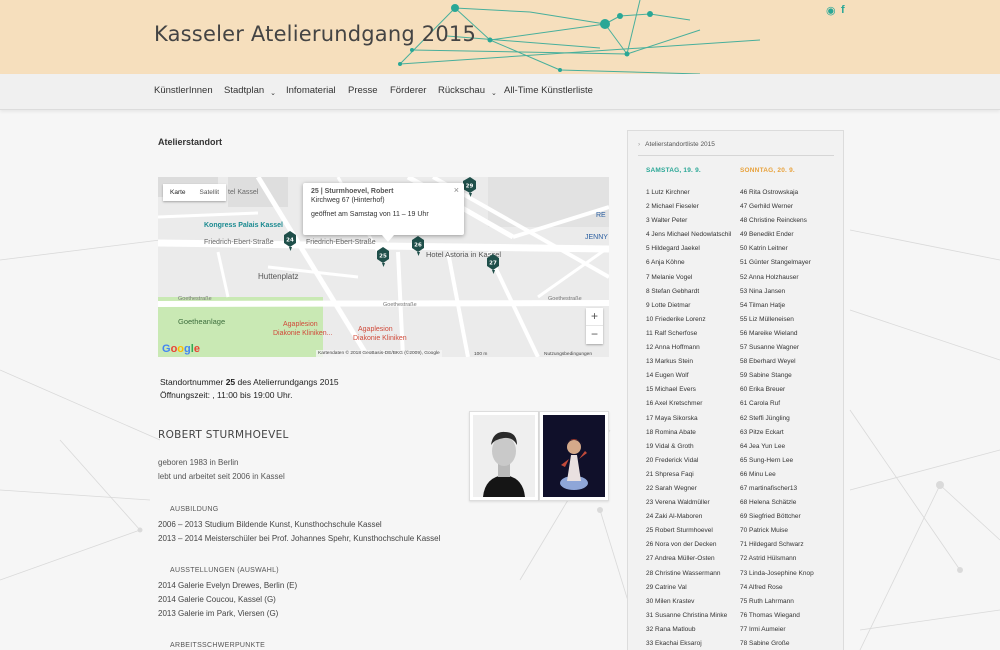 The image size is (1000, 650). What do you see at coordinates (777, 348) in the screenshot?
I see `artist-link: 57 Susanne Wagner` at bounding box center [777, 348].